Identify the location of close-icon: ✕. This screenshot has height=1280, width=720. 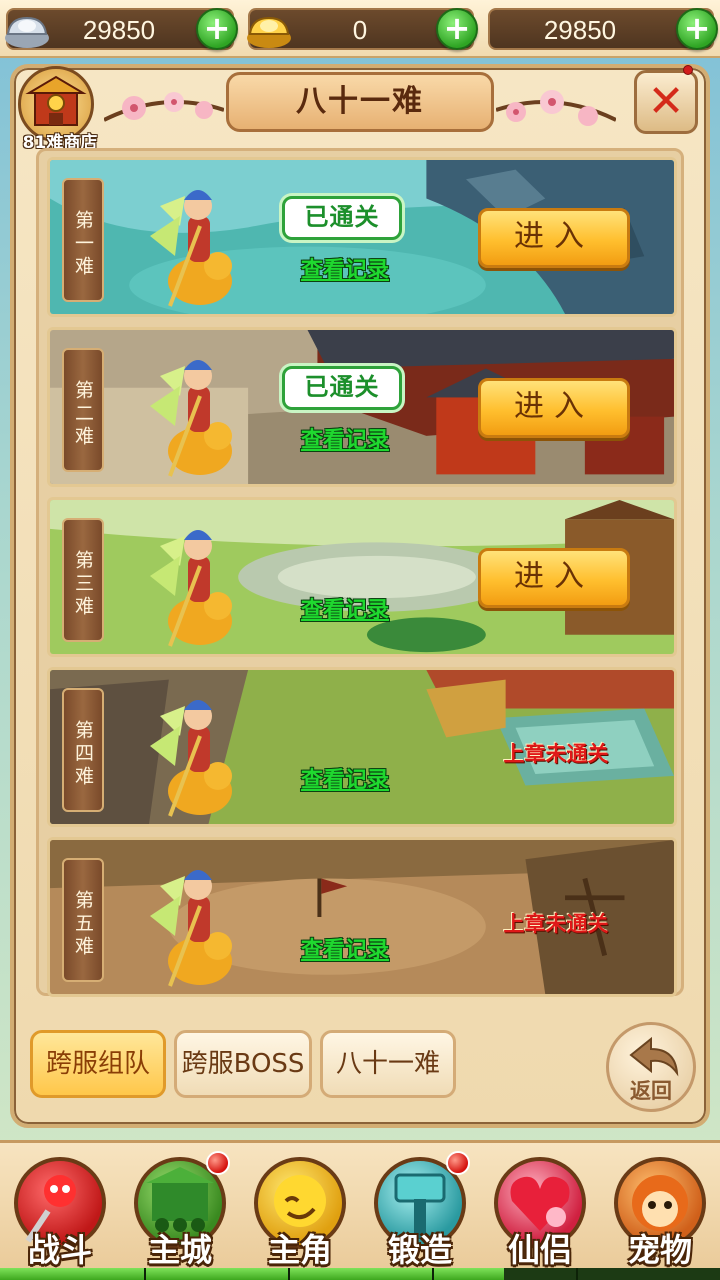
(666, 101).